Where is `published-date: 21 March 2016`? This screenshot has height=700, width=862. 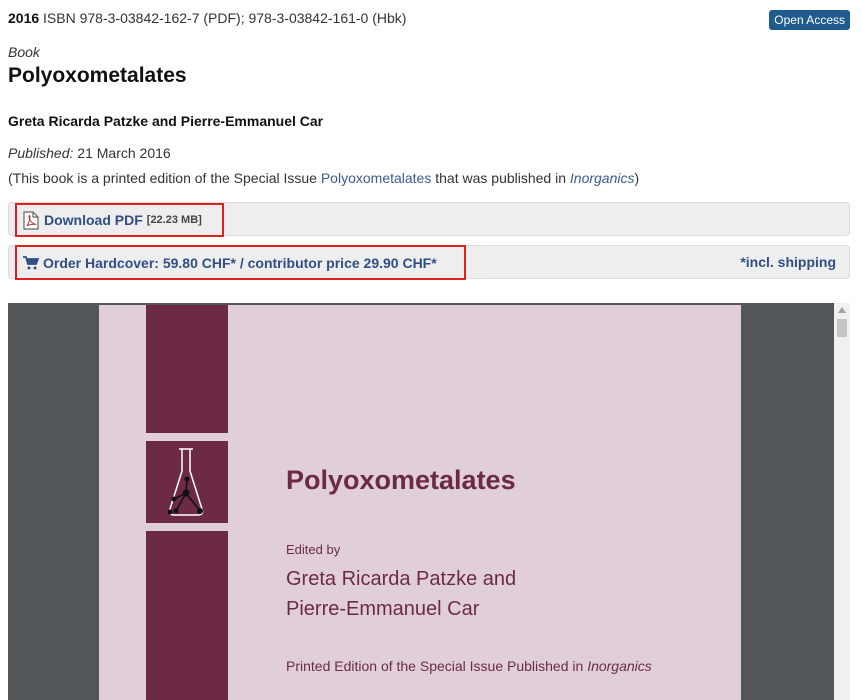 published-date: 21 March 2016 is located at coordinates (124, 153).